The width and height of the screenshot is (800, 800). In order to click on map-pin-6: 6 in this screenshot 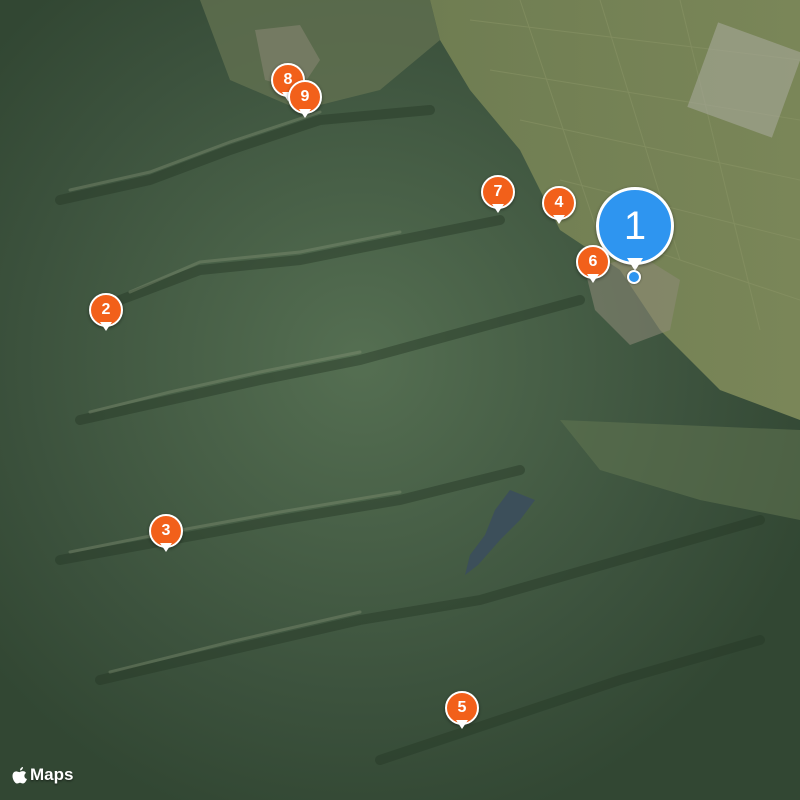, I will do `click(593, 266)`.